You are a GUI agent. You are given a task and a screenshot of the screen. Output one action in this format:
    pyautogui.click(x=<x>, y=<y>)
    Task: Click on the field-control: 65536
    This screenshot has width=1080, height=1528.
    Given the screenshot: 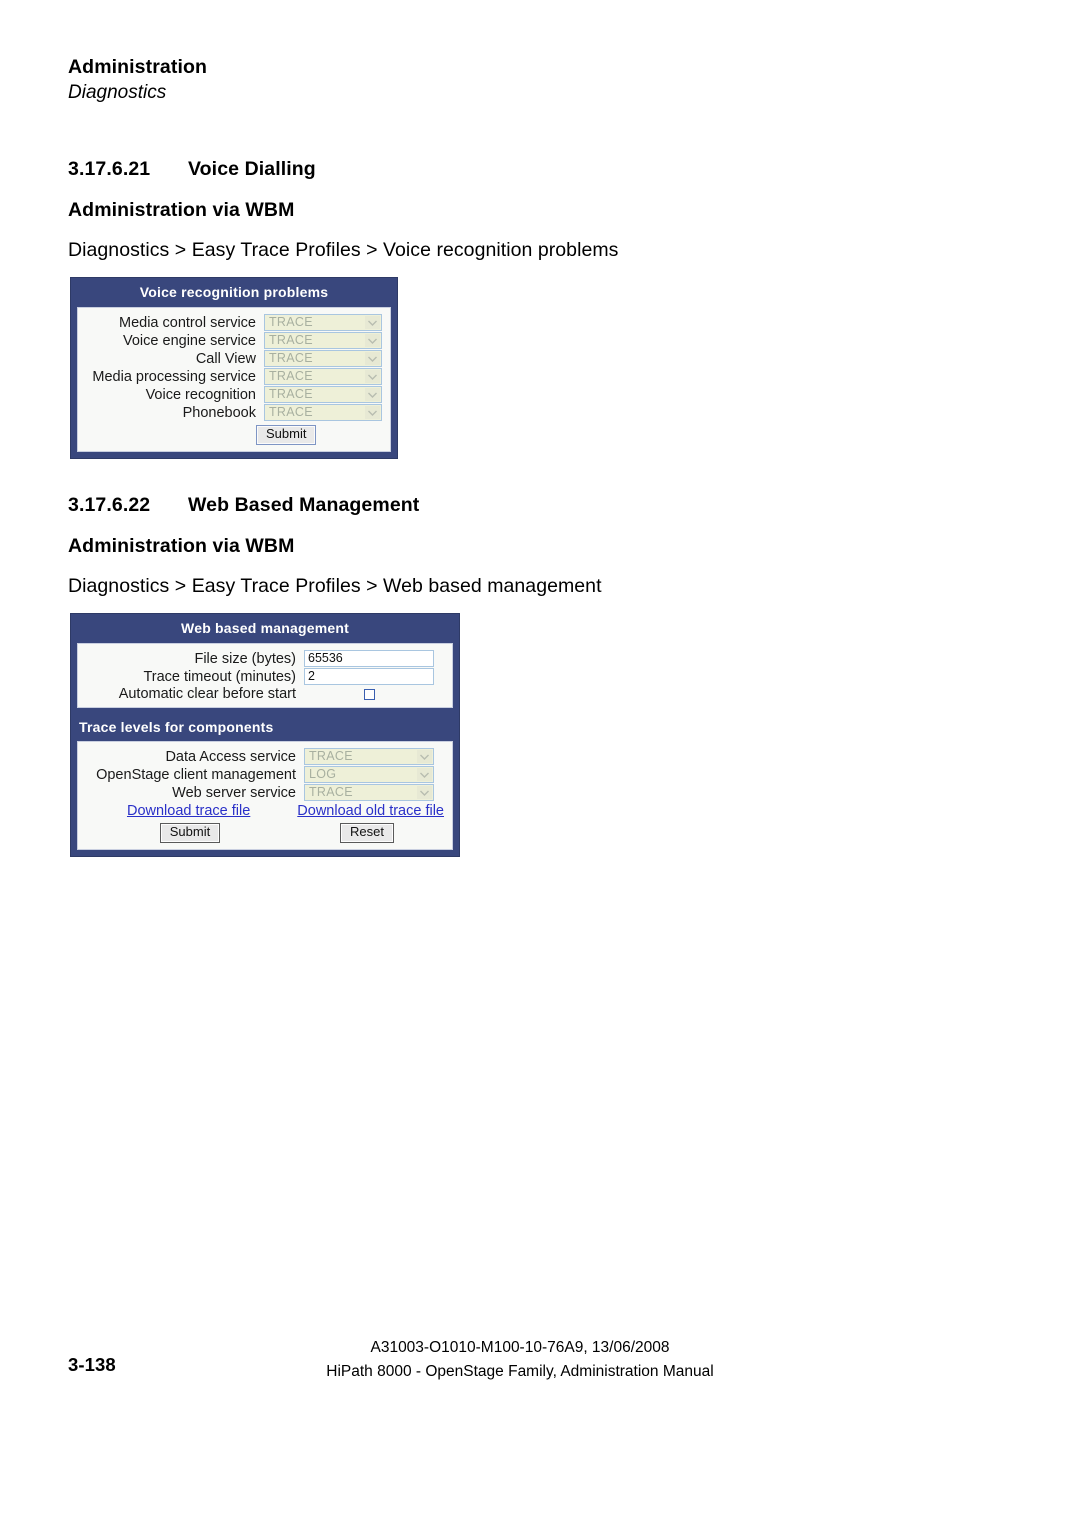 What is the action you would take?
    pyautogui.click(x=374, y=658)
    